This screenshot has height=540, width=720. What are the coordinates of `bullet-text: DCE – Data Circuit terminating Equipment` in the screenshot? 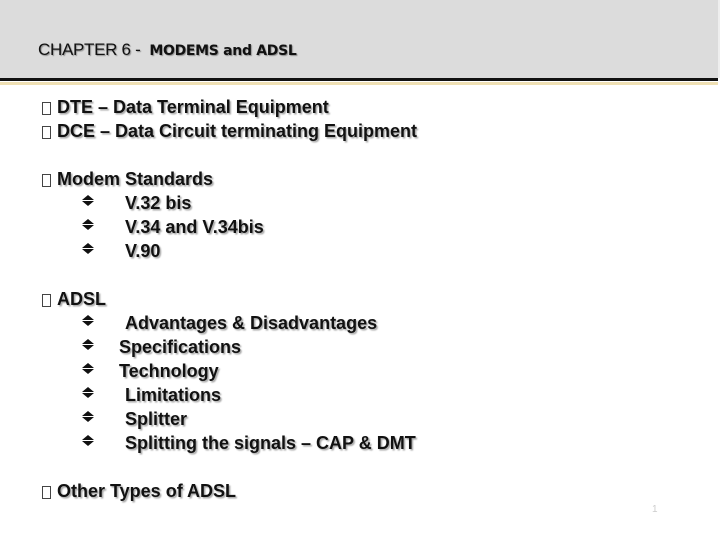 It's located at (237, 130).